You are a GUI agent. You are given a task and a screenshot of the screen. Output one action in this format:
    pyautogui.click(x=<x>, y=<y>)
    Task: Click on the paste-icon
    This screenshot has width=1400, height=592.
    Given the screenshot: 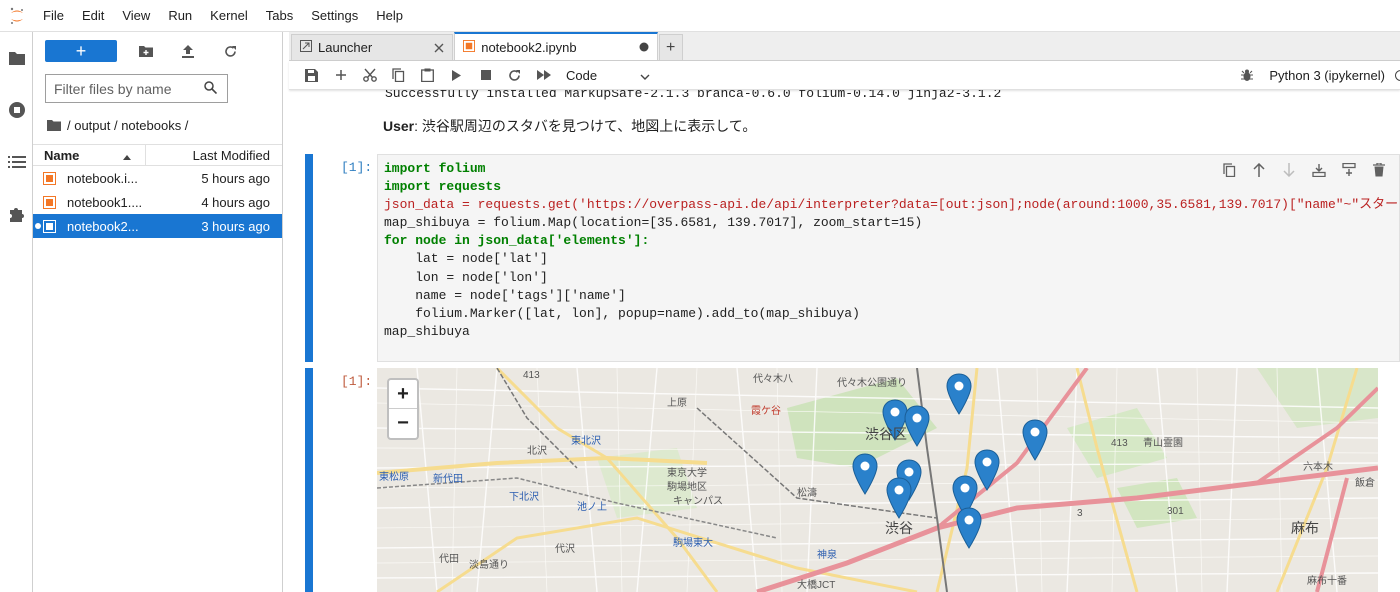 What is the action you would take?
    pyautogui.click(x=427, y=75)
    